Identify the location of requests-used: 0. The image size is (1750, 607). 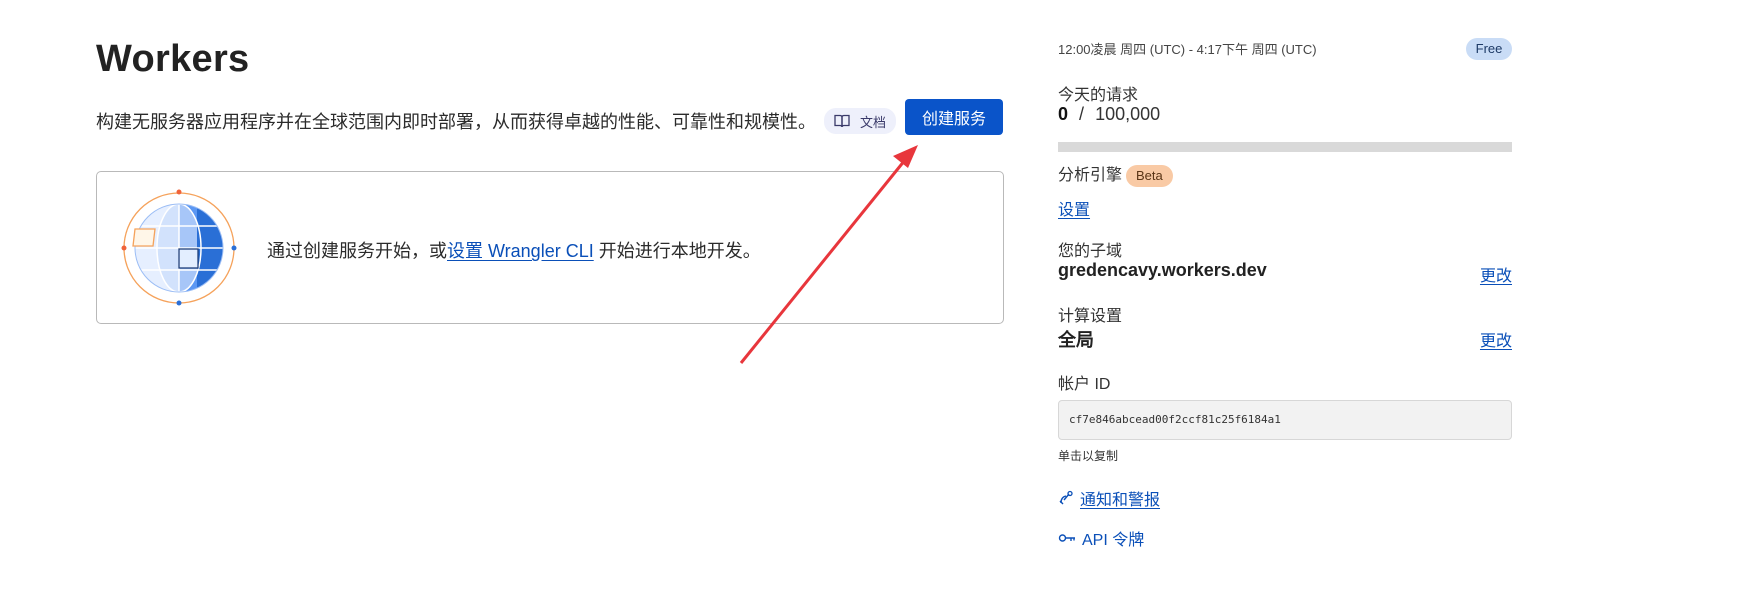
(1063, 114).